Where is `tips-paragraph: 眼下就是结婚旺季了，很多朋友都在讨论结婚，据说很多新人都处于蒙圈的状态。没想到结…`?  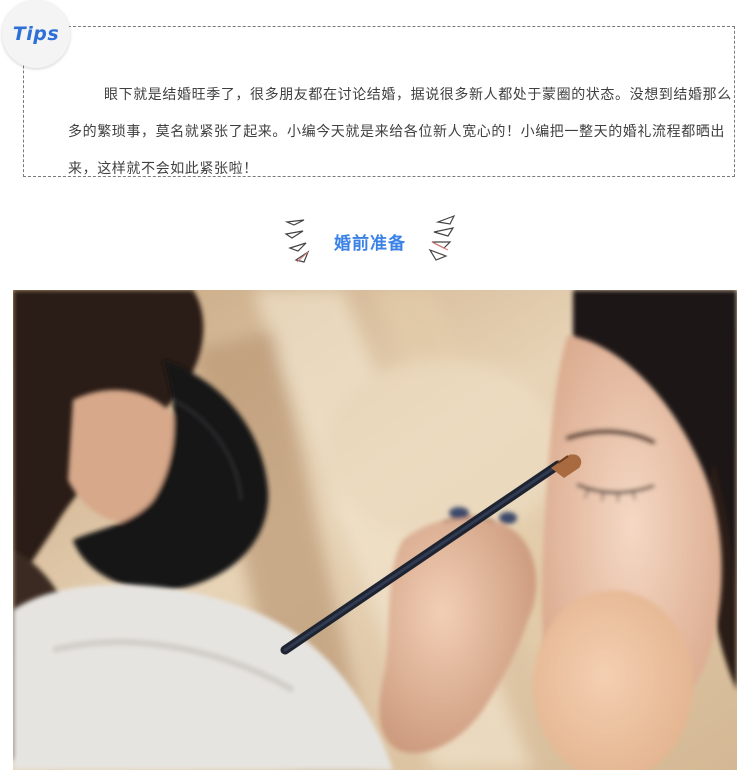
tips-paragraph: 眼下就是结婚旺季了，很多朋友都在讨论结婚，据说很多新人都处于蒙圈的状态。没想到结… is located at coordinates (400, 132).